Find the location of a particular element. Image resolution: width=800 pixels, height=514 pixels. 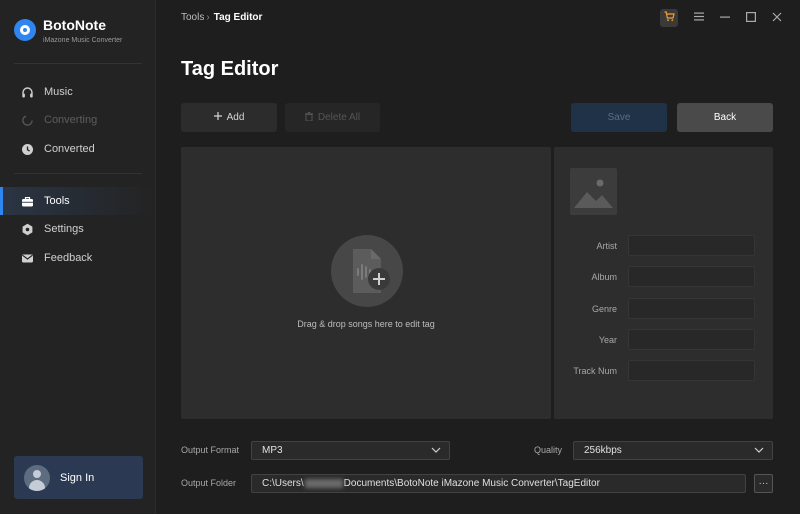

window-controls is located at coordinates (725, 18).